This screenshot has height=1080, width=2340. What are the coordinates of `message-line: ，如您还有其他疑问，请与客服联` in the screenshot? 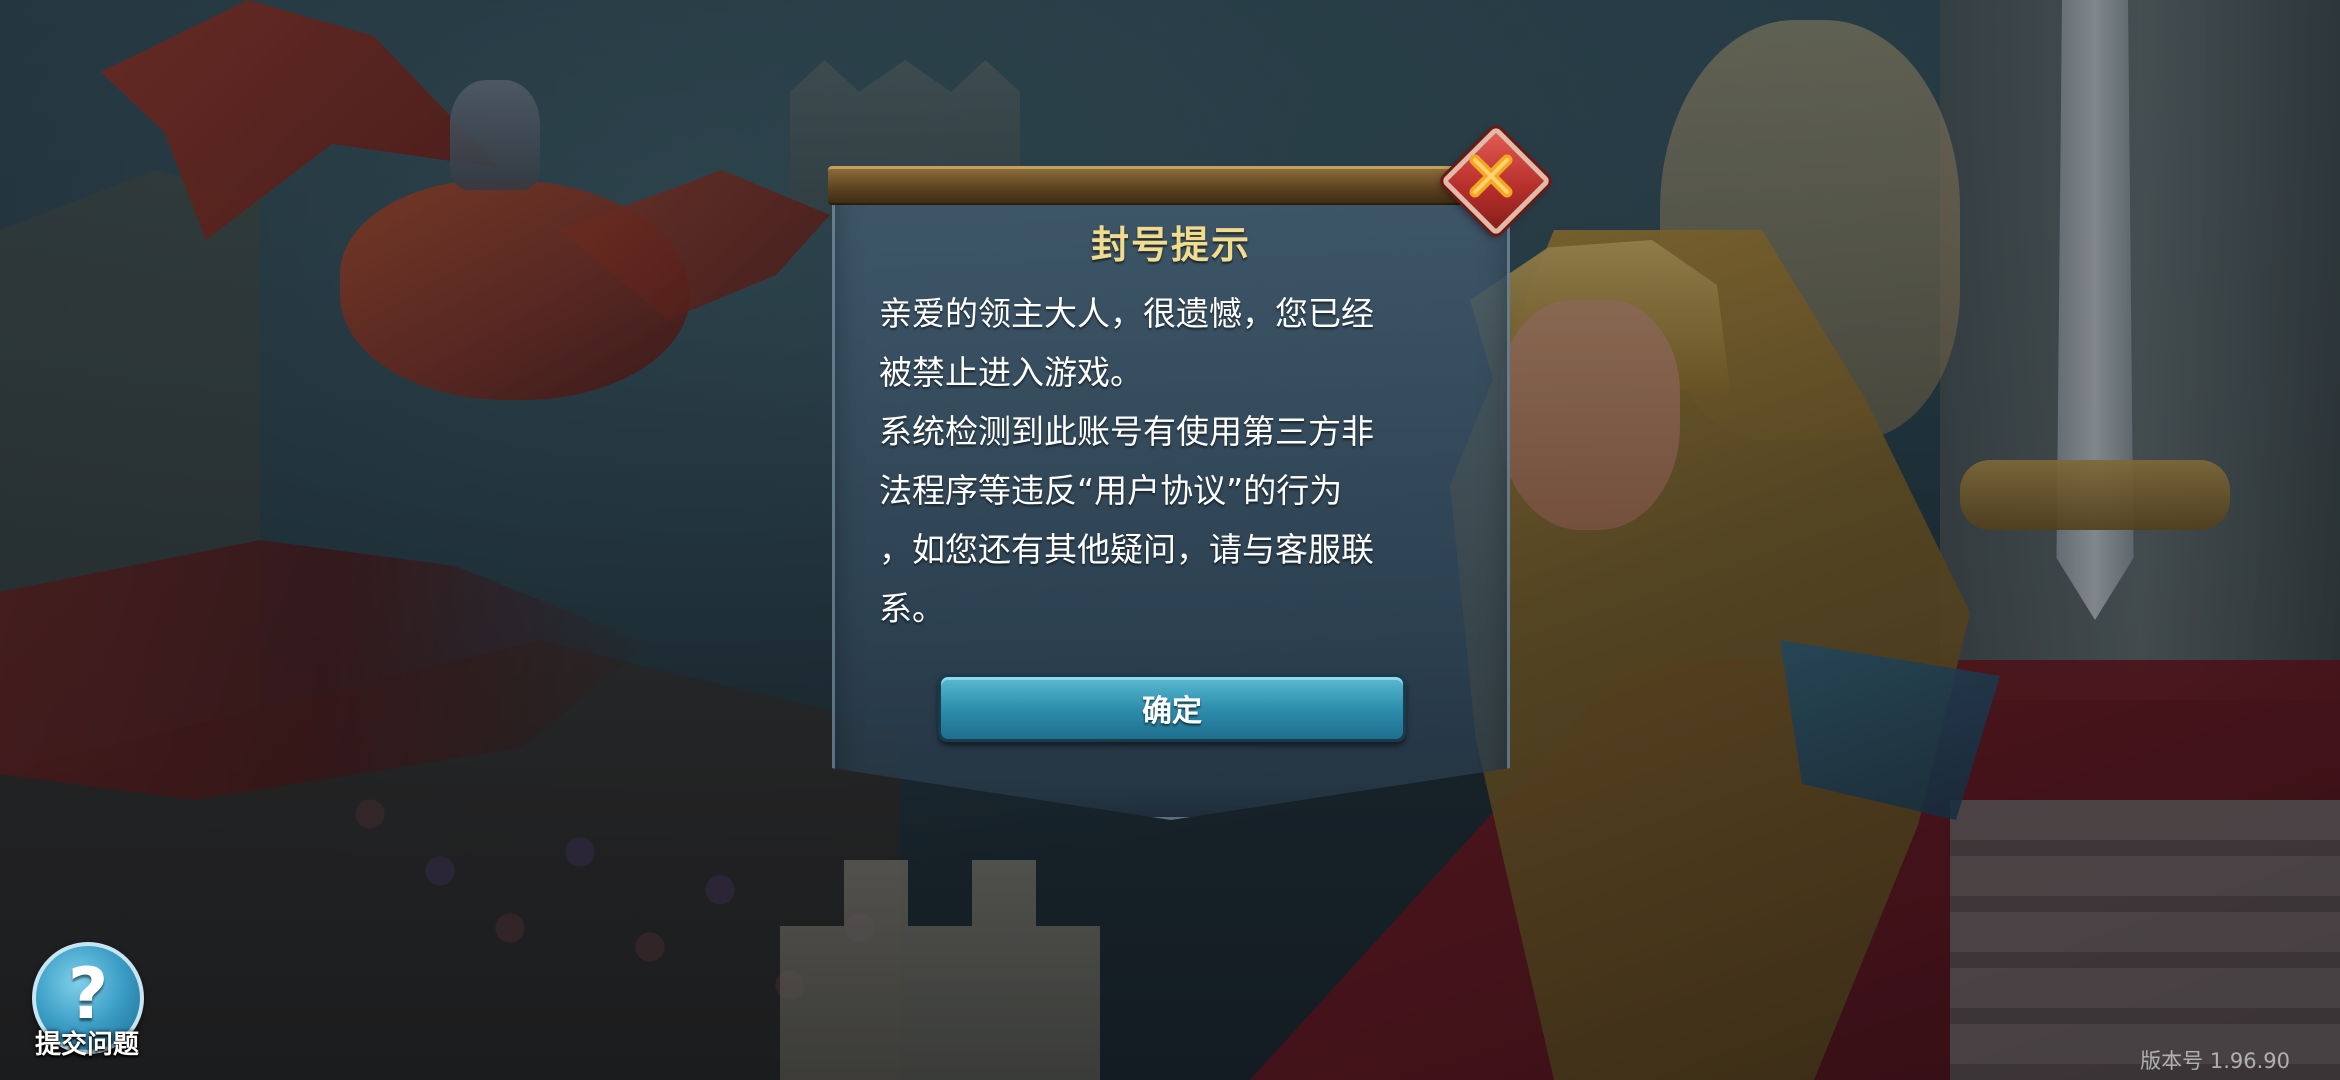 It's located at (1126, 549).